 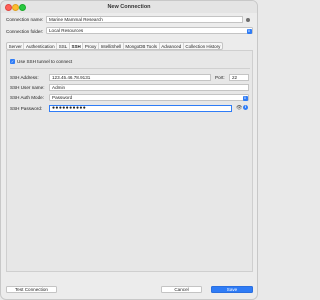 I want to click on ssh-auth-mode-label: SSH Auth Mode:, so click(x=27, y=97).